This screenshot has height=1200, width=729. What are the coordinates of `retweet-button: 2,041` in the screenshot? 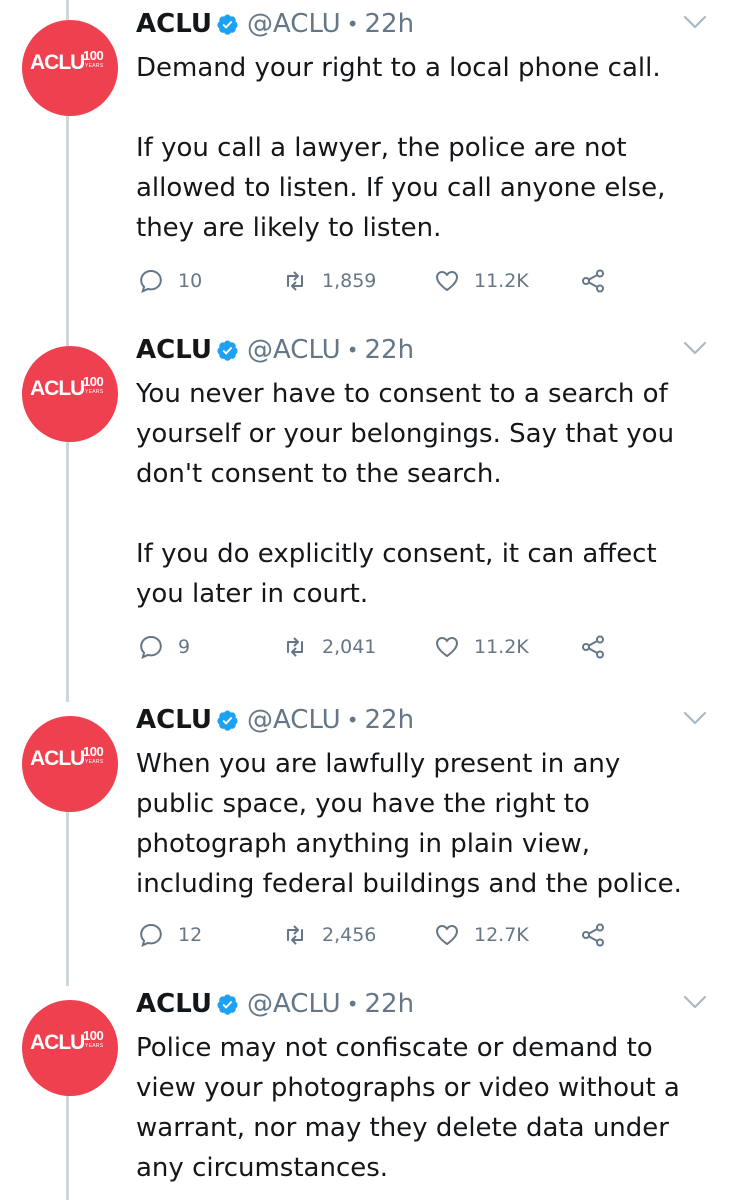 It's located at (329, 647).